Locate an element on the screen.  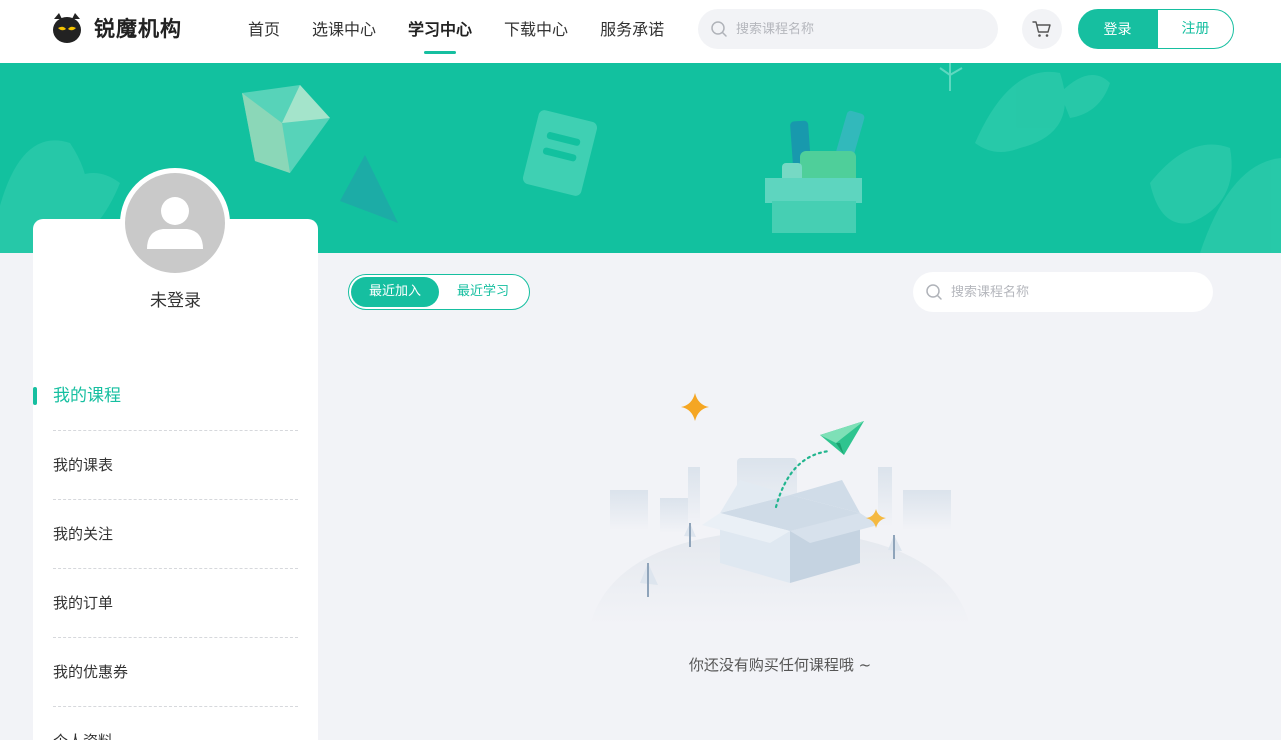
nav-learning-center: 学习中心 is located at coordinates (440, 31).